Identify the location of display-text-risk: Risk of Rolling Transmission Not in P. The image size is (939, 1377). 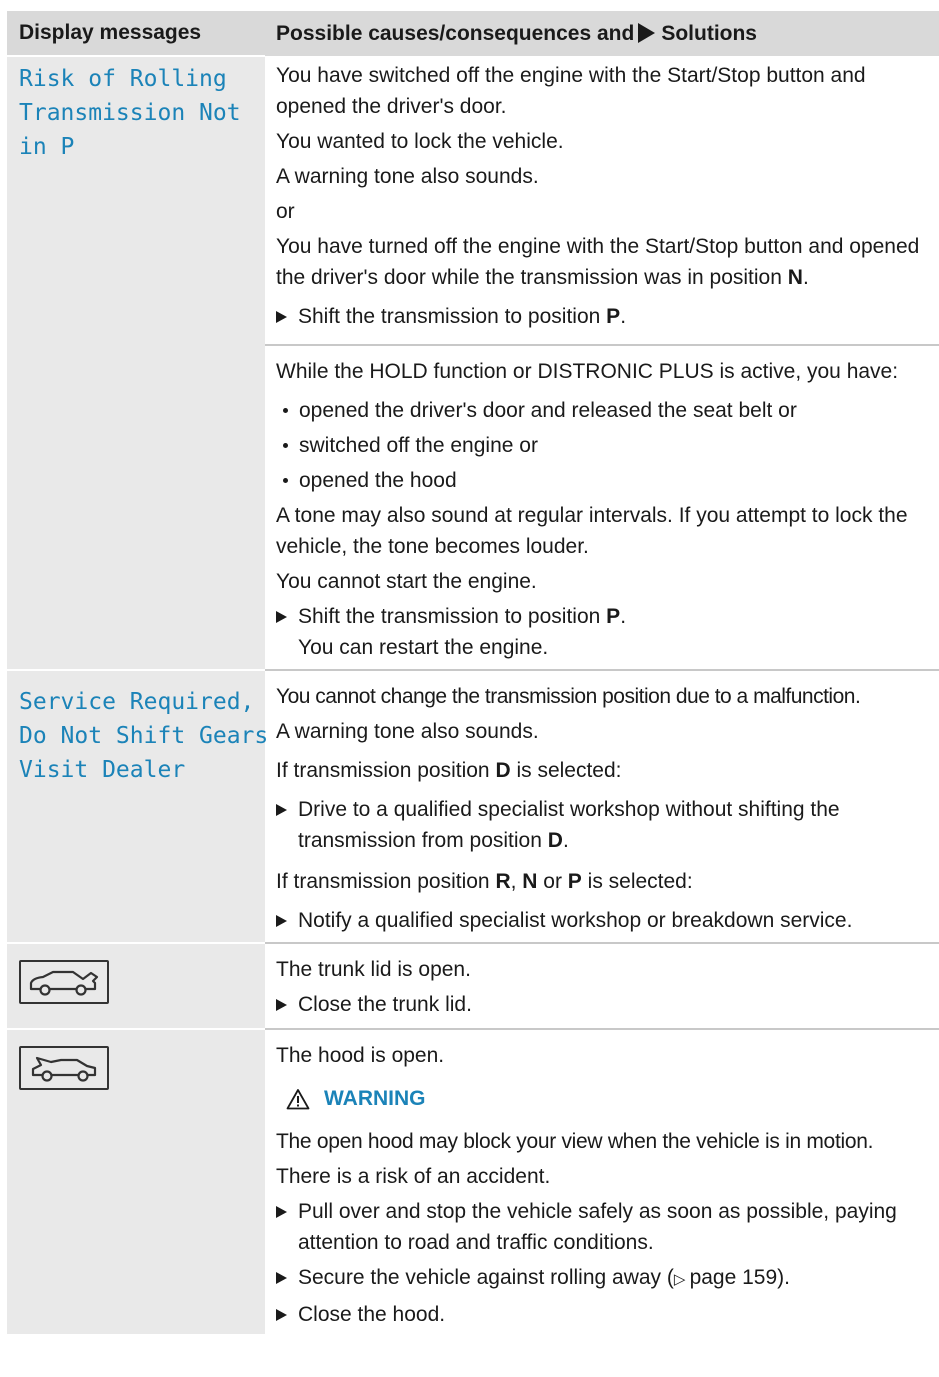
(130, 113).